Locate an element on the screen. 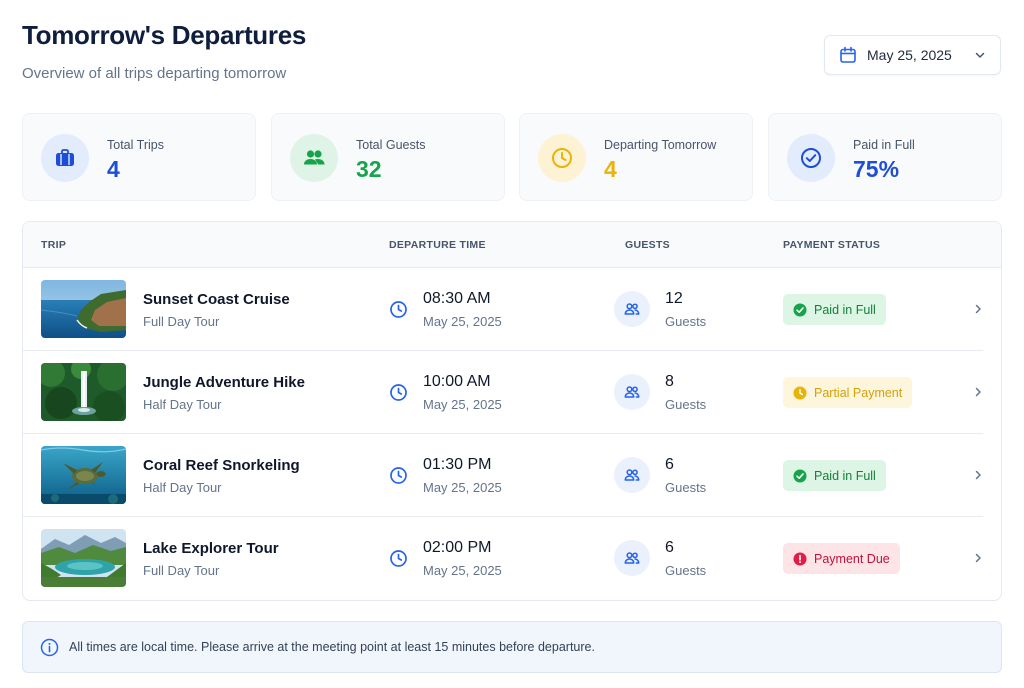 The height and width of the screenshot is (688, 1024). departure-time: 08:30 AM is located at coordinates (457, 298).